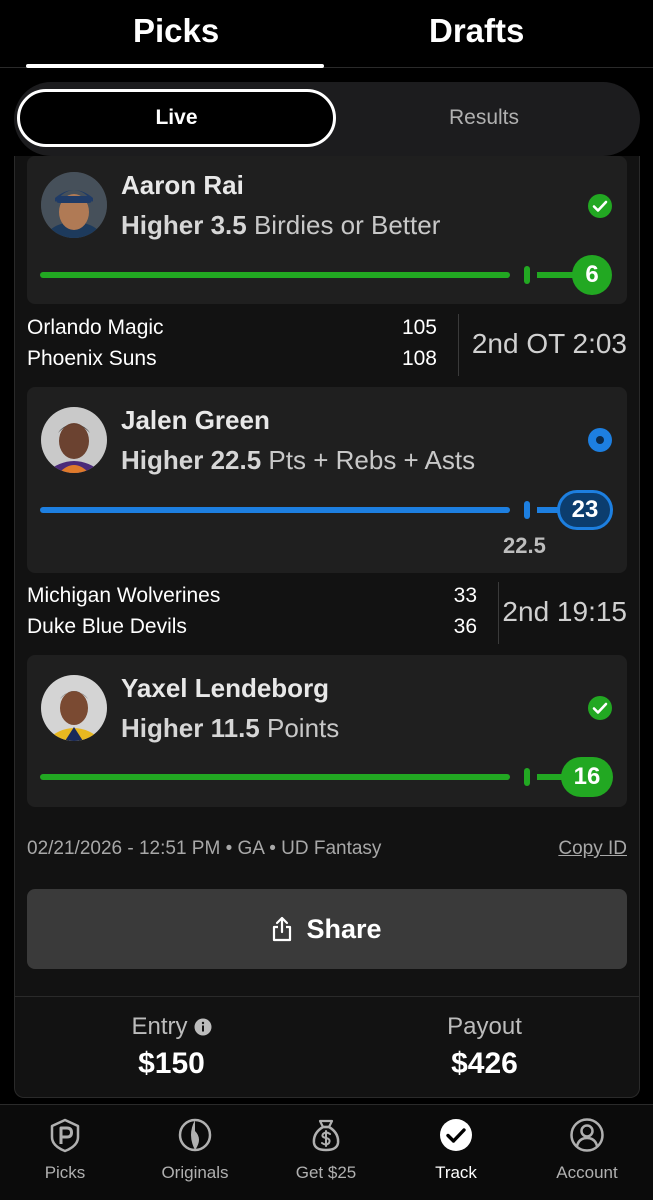 The width and height of the screenshot is (653, 1200). I want to click on pick-stat: Birdies or Better, so click(347, 225).